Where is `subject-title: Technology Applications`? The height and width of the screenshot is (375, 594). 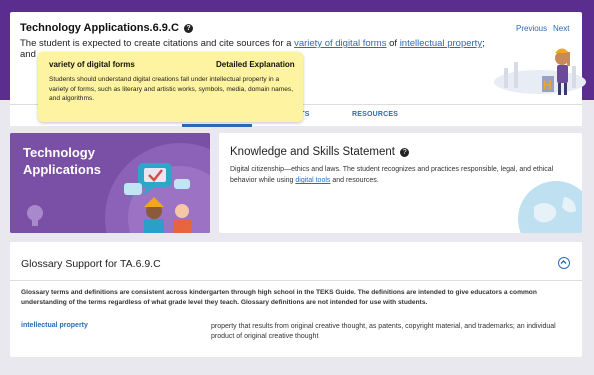 subject-title: Technology Applications is located at coordinates (62, 161).